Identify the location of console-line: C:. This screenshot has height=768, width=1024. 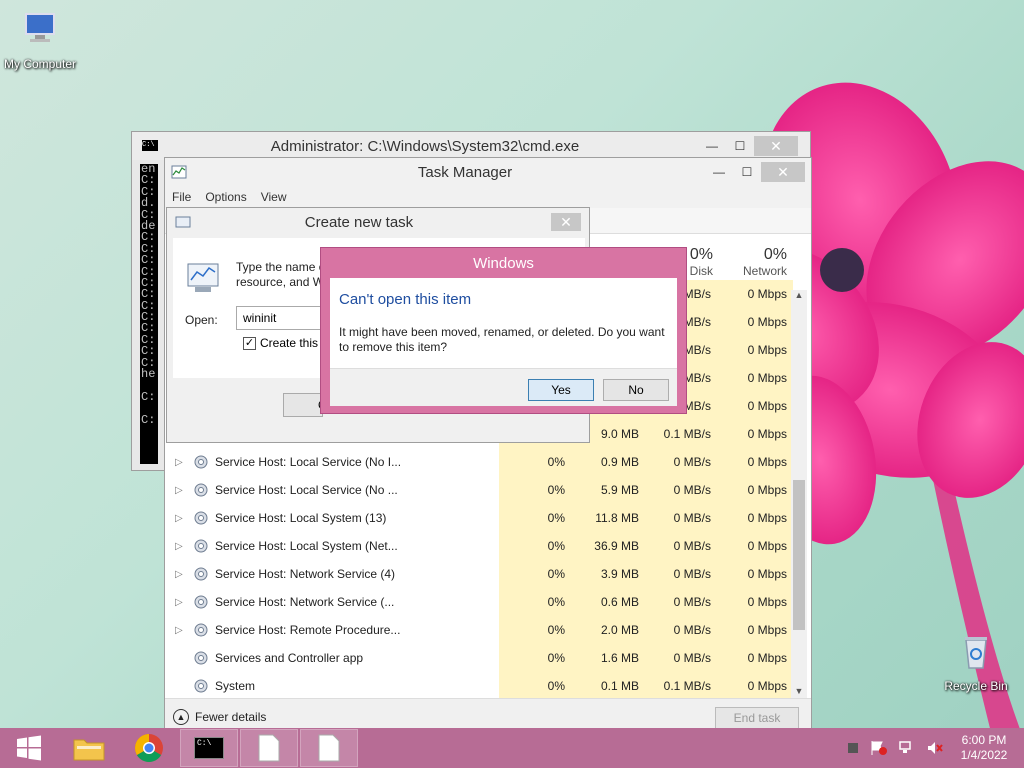
(148, 396).